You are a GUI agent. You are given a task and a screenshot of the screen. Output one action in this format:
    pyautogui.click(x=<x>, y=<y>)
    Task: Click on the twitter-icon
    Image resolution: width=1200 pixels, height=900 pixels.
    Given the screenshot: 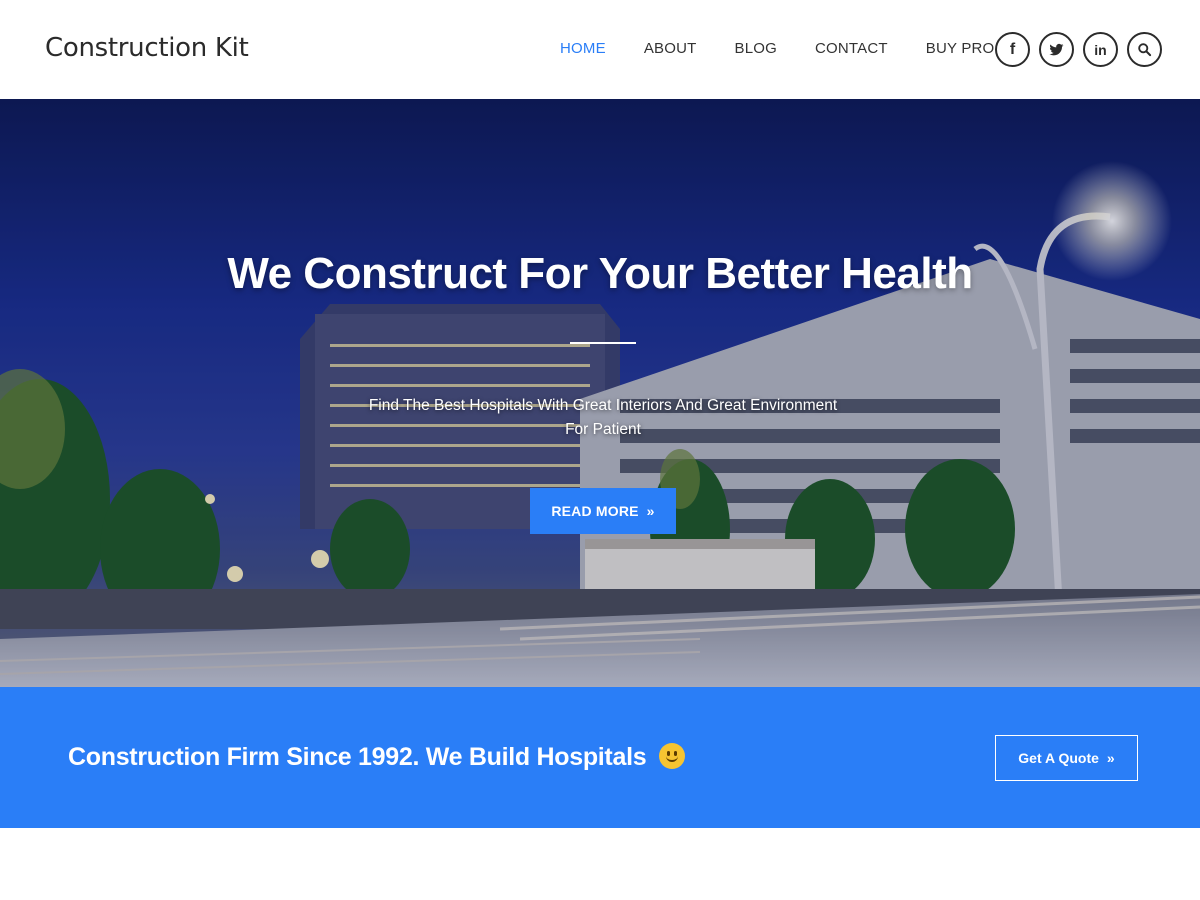 What is the action you would take?
    pyautogui.click(x=1056, y=49)
    